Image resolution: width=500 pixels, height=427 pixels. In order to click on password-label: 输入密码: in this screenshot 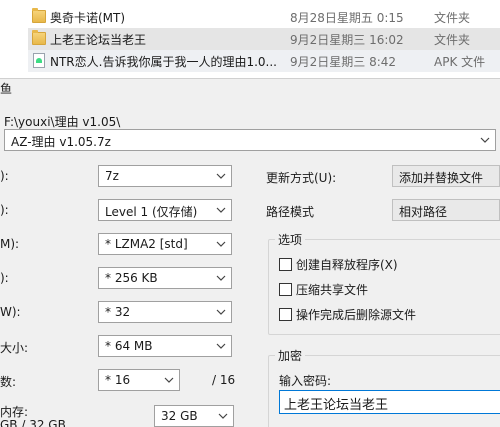, I will do `click(305, 381)`.